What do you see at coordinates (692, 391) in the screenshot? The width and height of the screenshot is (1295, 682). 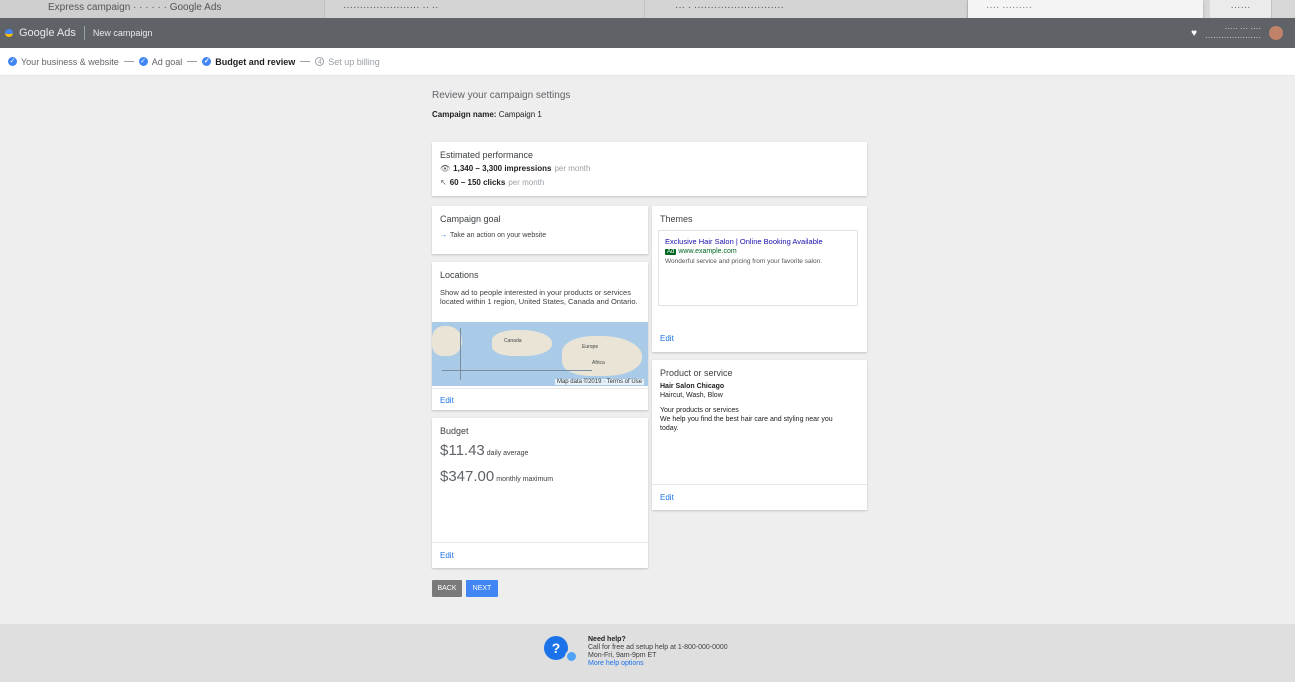 I see `product-name: Hair Salon Chicago Haircut, Wash, Blow` at bounding box center [692, 391].